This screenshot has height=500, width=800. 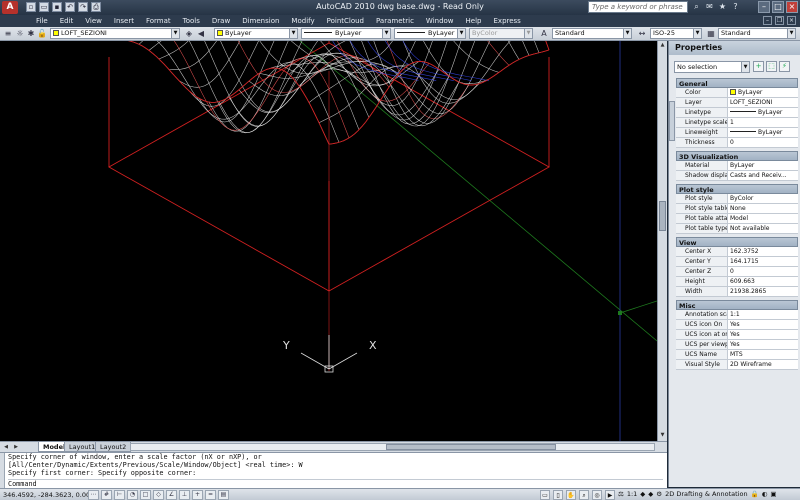 I want to click on section-header: General, so click(x=737, y=83).